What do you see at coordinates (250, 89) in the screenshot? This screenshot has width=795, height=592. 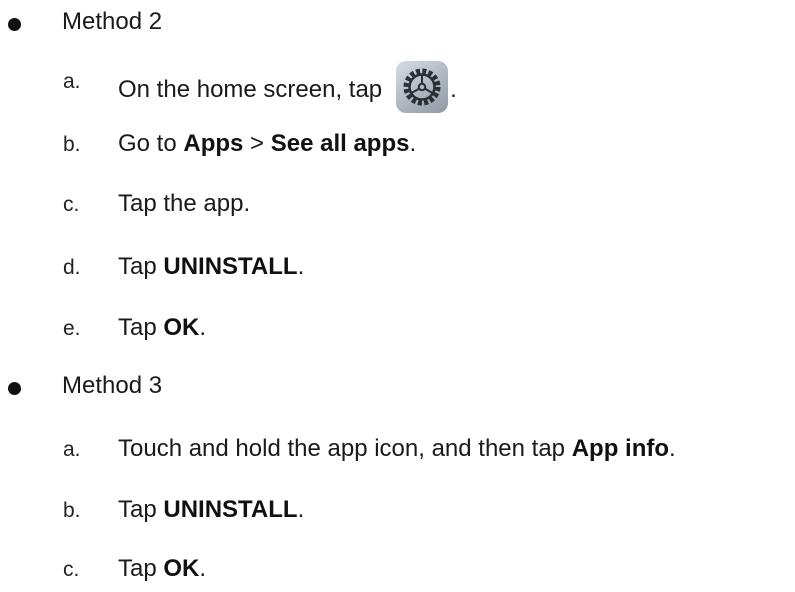 I see `step-a-text: On the home screen, tap` at bounding box center [250, 89].